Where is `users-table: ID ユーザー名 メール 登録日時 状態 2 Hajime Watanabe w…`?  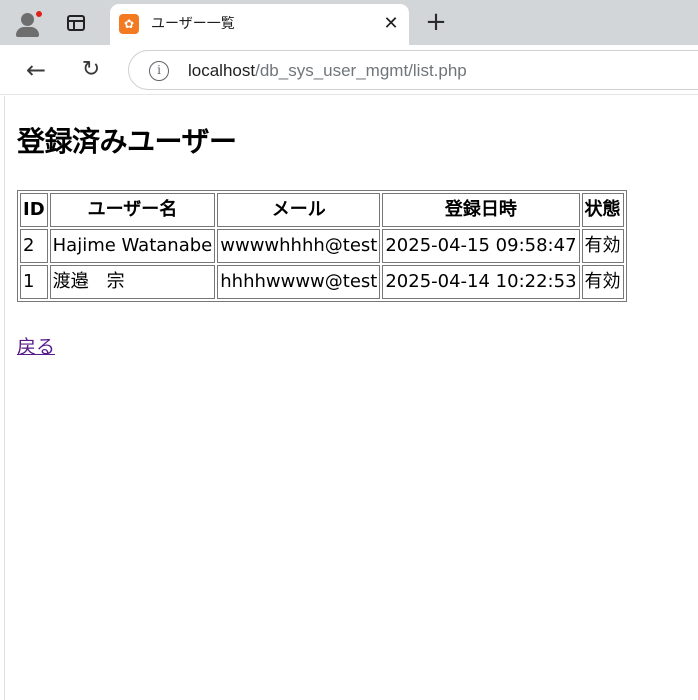 users-table: ID ユーザー名 メール 登録日時 状態 2 Hajime Watanabe w… is located at coordinates (322, 246).